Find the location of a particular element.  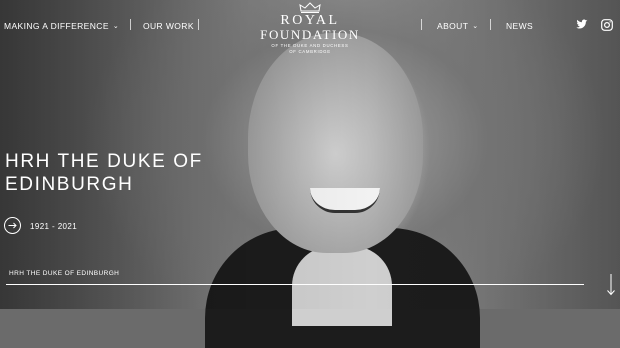

hero-title-line-2: EDINBURGH is located at coordinates (69, 184).